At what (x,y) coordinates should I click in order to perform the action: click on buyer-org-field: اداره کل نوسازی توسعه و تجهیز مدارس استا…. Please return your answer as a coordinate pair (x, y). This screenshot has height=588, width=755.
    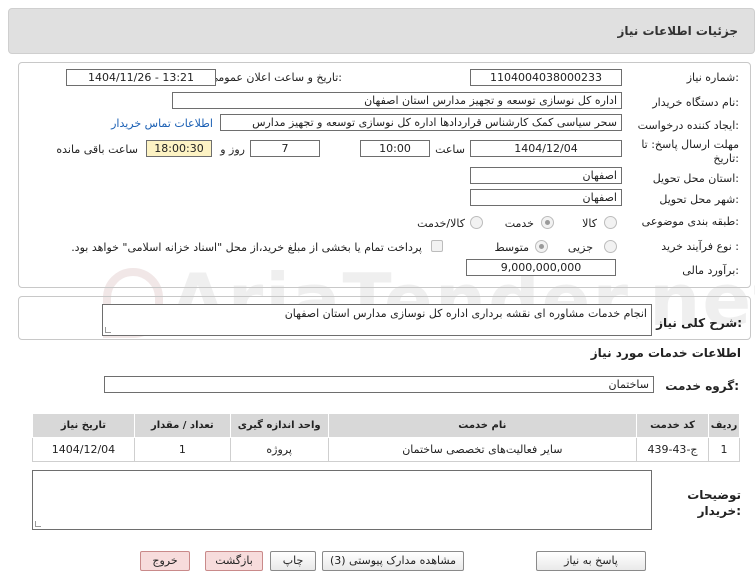
    Looking at the image, I should click on (397, 100).